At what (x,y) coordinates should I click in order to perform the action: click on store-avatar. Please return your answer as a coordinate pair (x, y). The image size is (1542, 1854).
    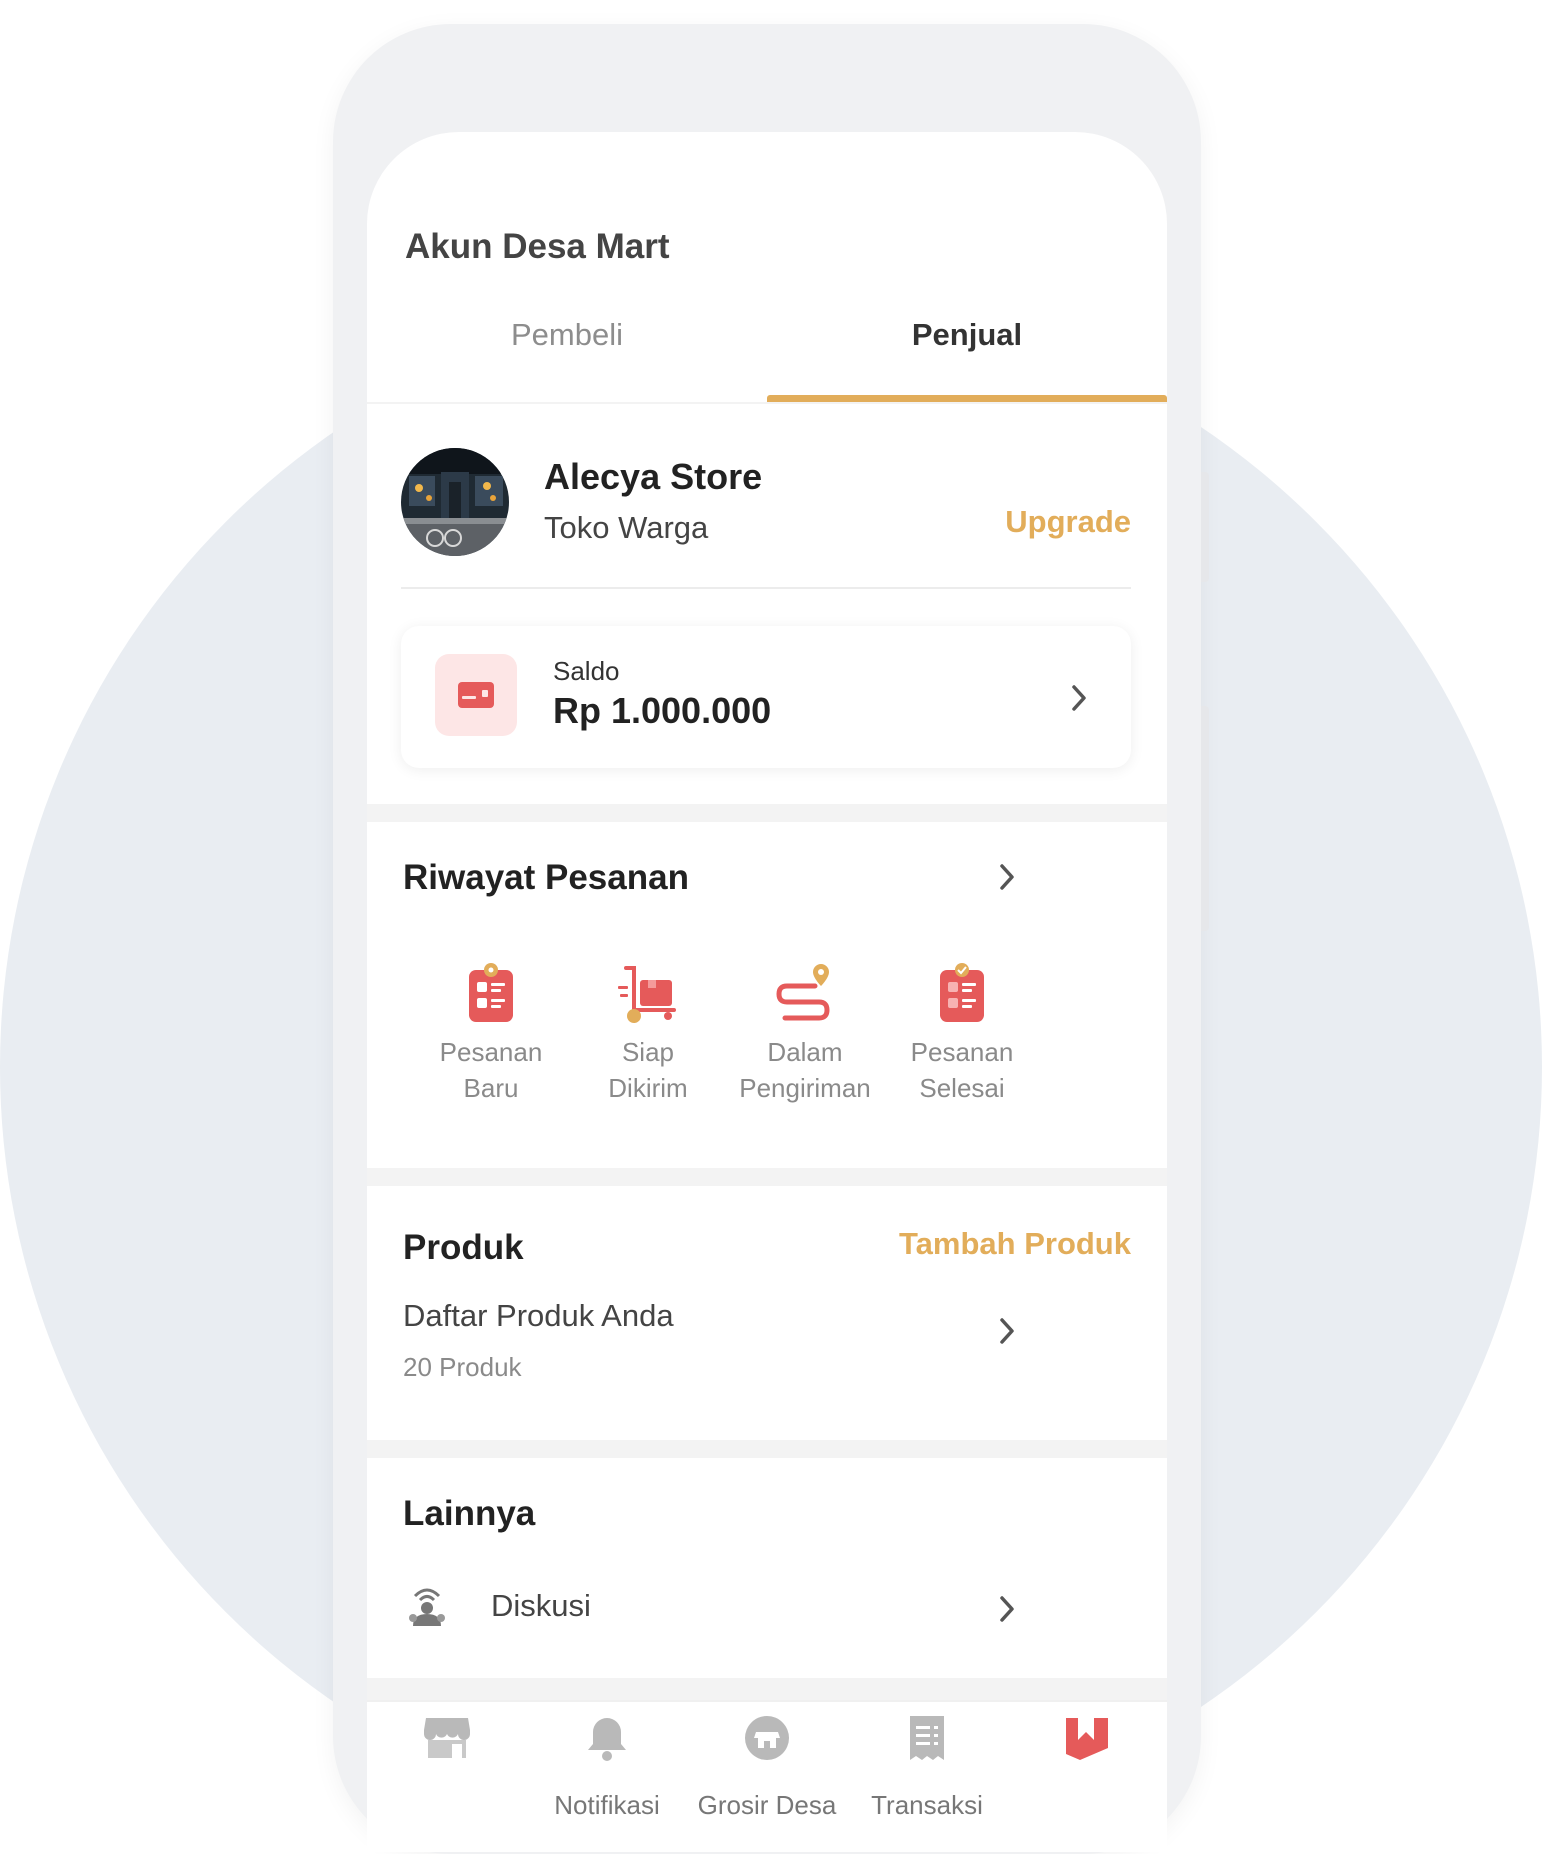
    Looking at the image, I should click on (455, 502).